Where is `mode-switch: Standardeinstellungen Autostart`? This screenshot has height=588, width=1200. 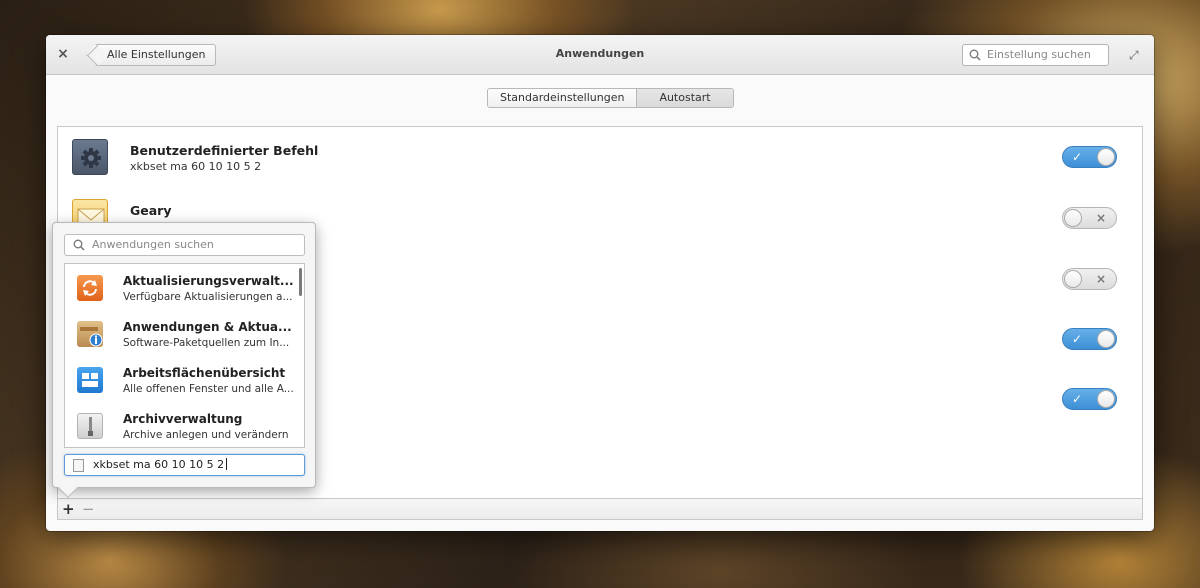 mode-switch: Standardeinstellungen Autostart is located at coordinates (610, 98).